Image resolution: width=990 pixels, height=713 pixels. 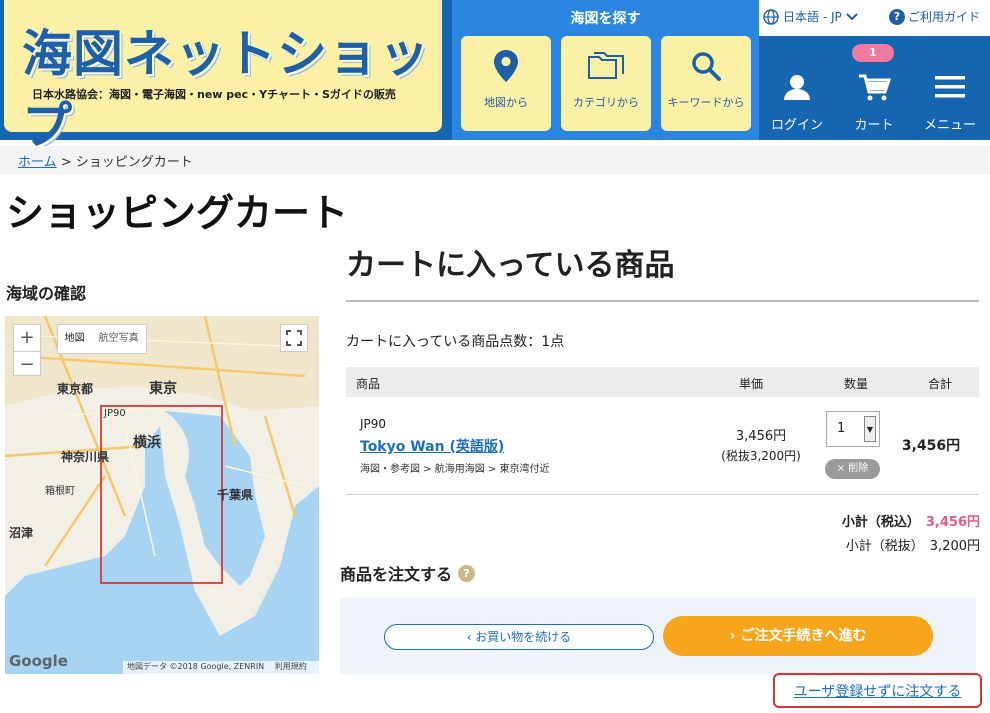 I want to click on map-label-kanagawa: 神奈川県, so click(x=85, y=457).